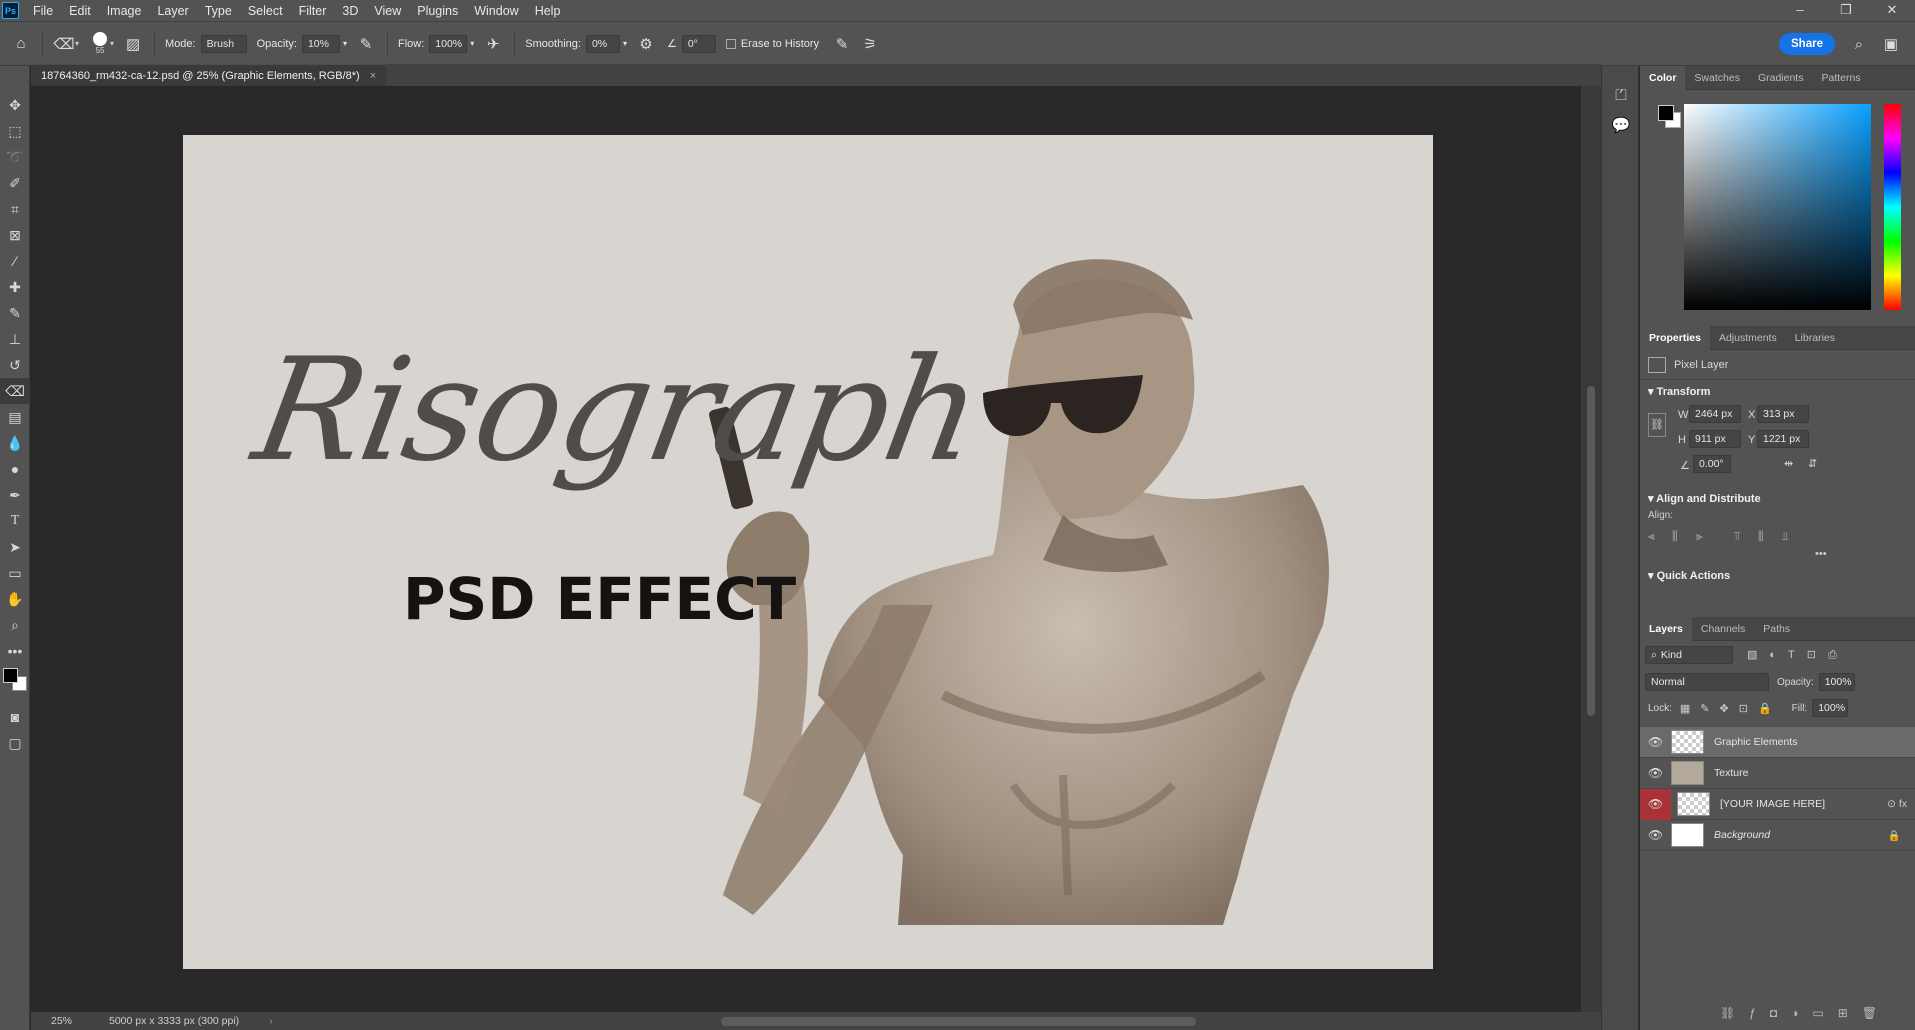  What do you see at coordinates (100, 43) in the screenshot?
I see `brush-preset-picker: 55` at bounding box center [100, 43].